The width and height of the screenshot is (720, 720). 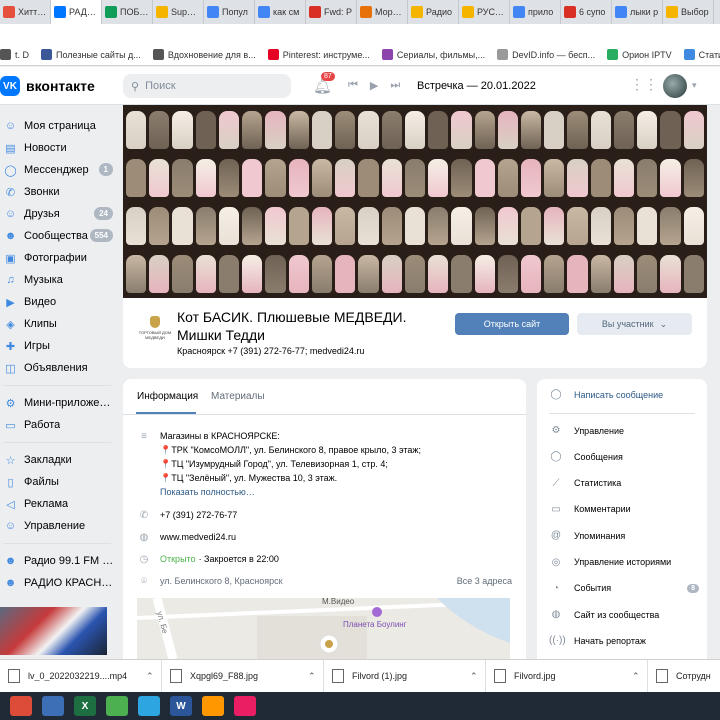 I want to click on media-icon, so click(x=245, y=706).